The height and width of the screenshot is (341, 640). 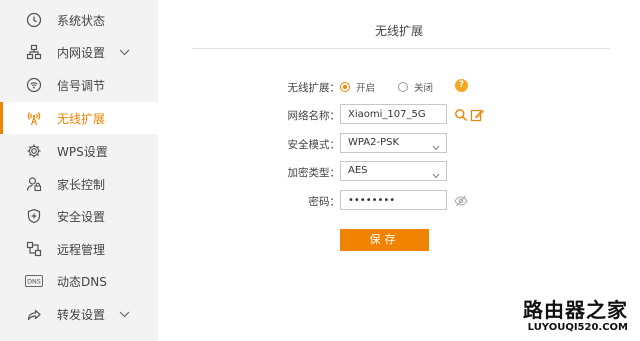 What do you see at coordinates (34, 216) in the screenshot?
I see `shield-icon` at bounding box center [34, 216].